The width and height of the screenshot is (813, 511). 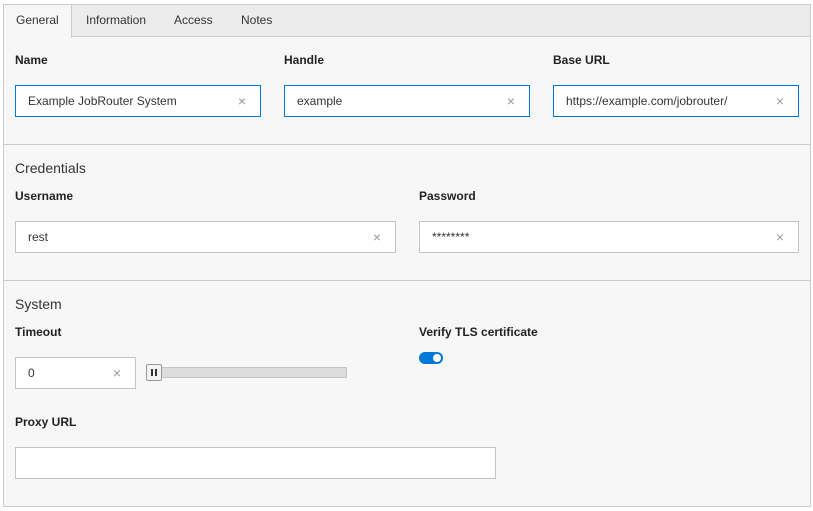 I want to click on timeout-field: ×, so click(x=75, y=373).